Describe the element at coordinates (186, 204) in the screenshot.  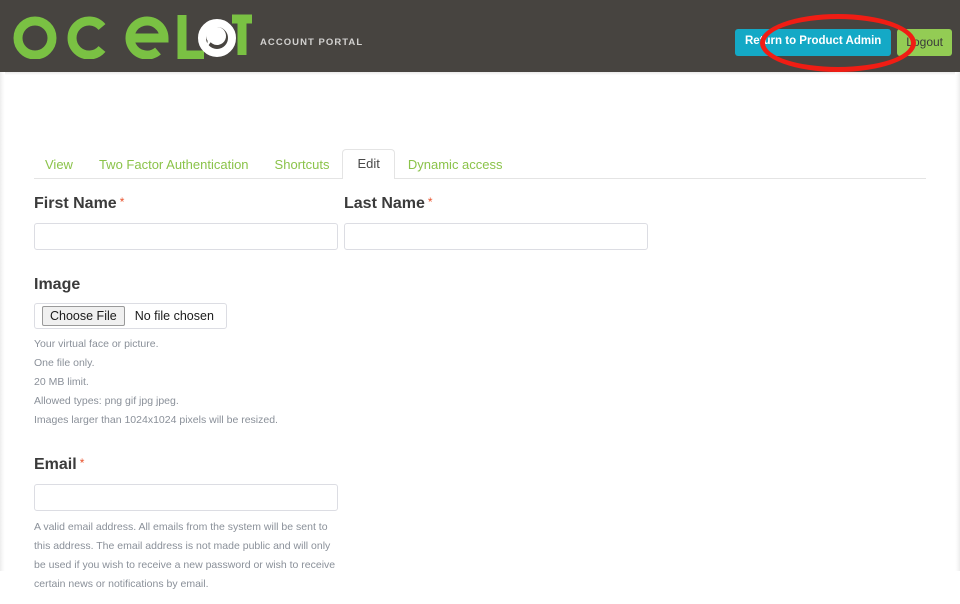
I see `first-name-label: First Name *` at that location.